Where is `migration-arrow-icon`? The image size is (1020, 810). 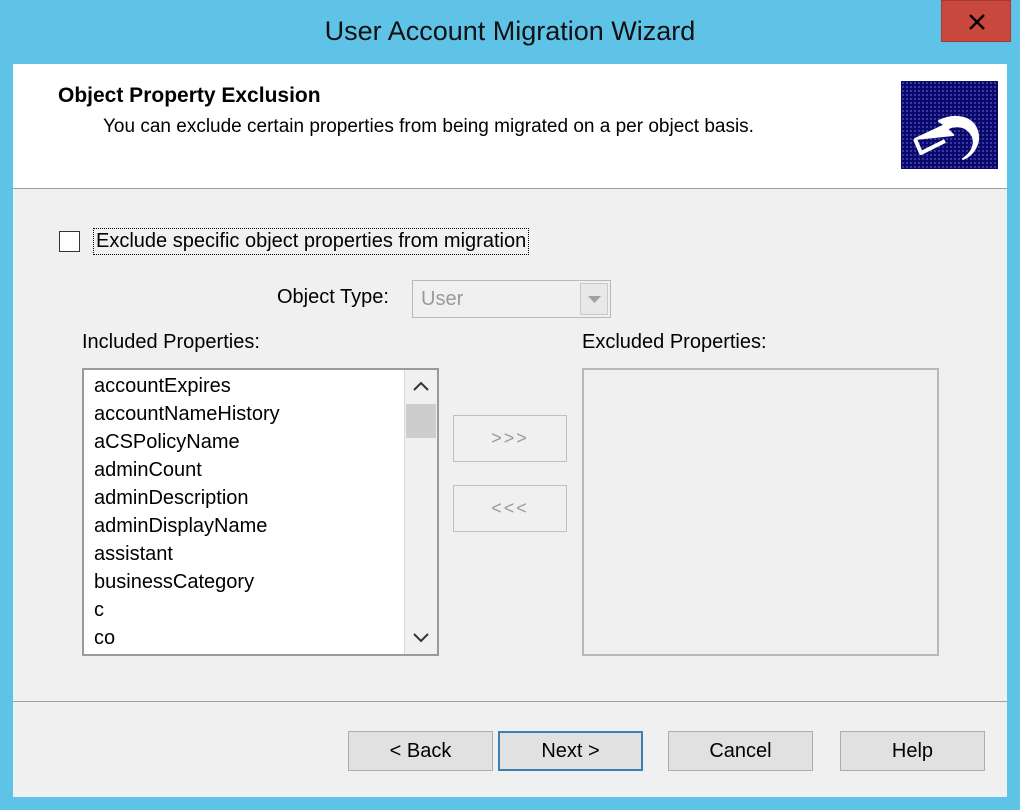
migration-arrow-icon is located at coordinates (949, 125).